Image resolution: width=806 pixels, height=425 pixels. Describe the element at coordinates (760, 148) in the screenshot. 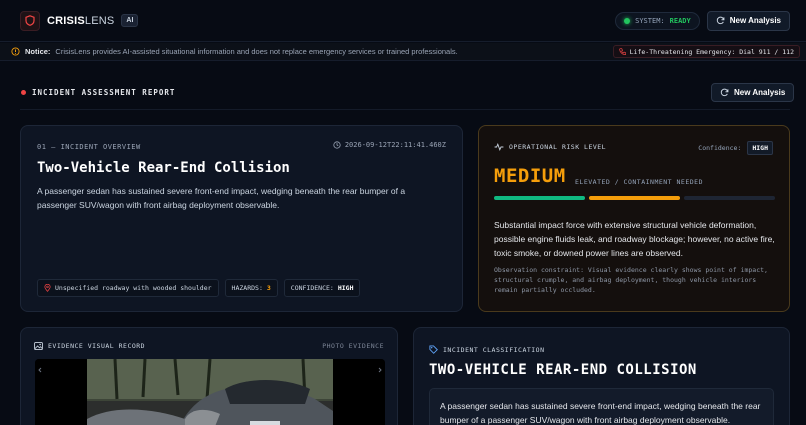

I see `risk-confidence-value: HIGH` at that location.